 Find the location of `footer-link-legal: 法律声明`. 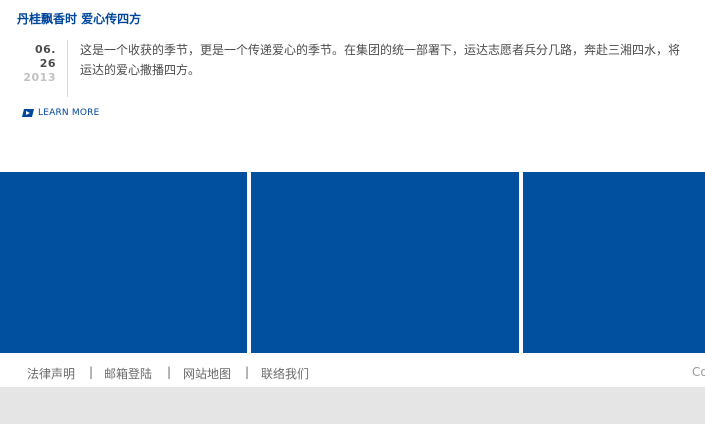

footer-link-legal: 法律声明 is located at coordinates (51, 373).